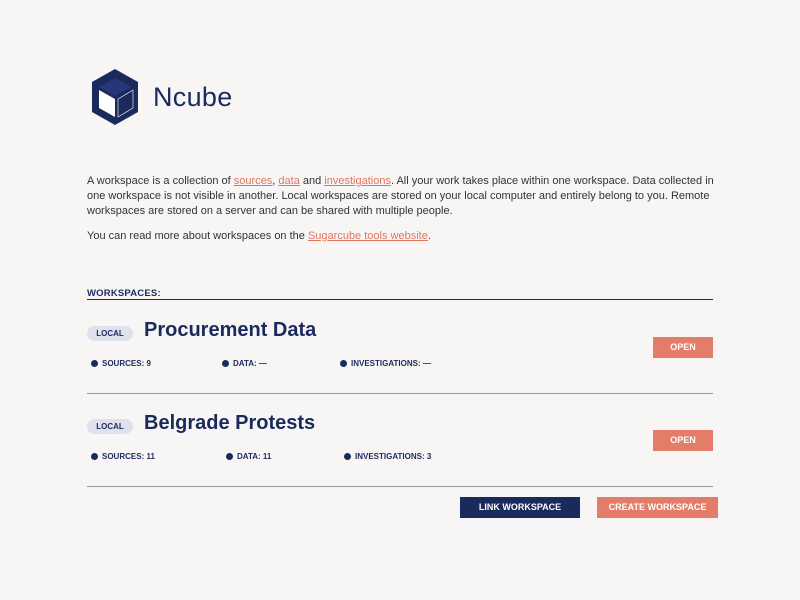 The height and width of the screenshot is (600, 800). I want to click on app-title: Ncube, so click(193, 96).